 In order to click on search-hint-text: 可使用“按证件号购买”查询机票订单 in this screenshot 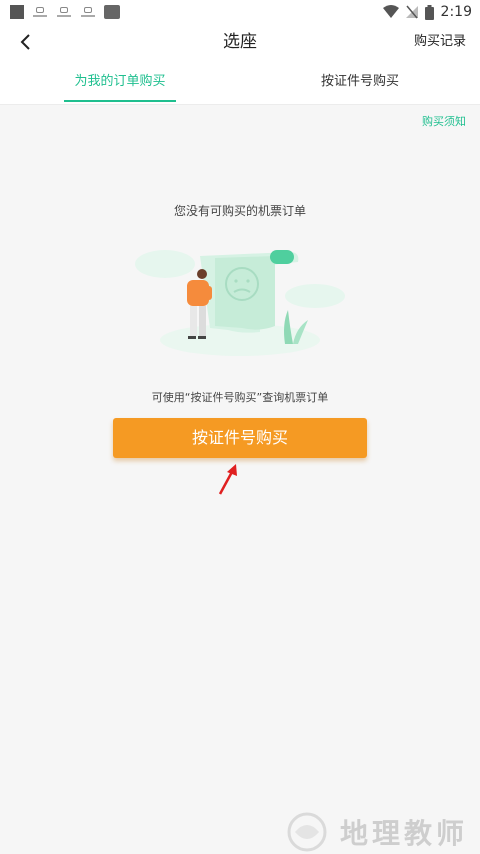, I will do `click(240, 397)`.